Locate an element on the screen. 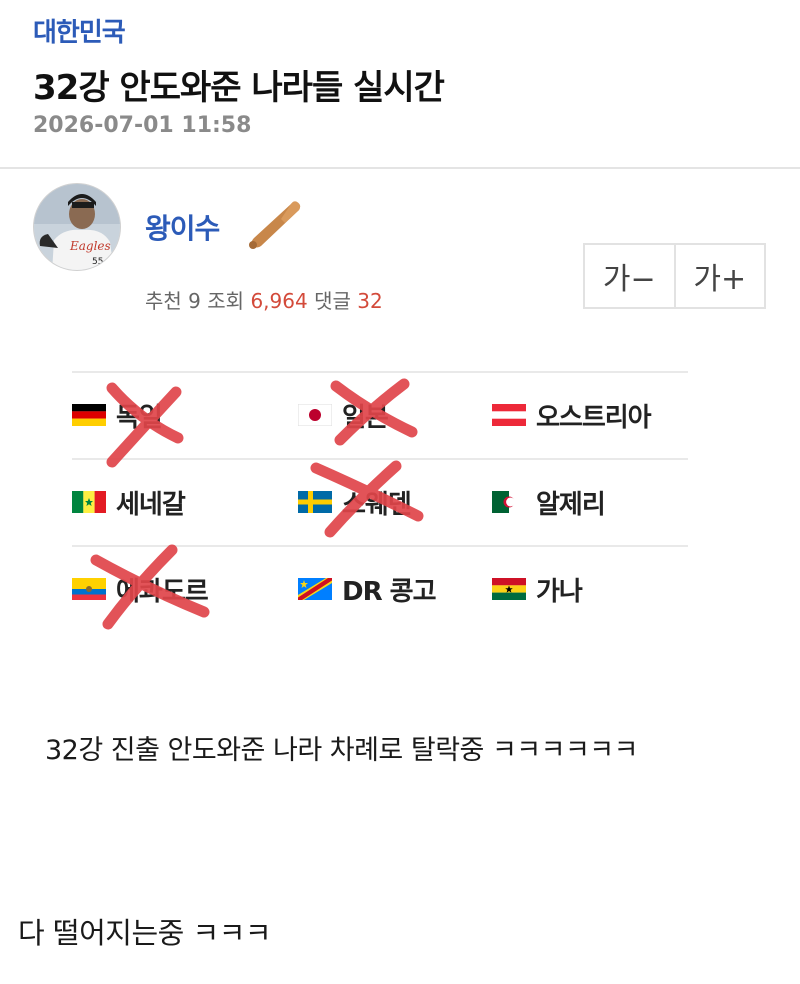 This screenshot has height=984, width=800. country-ecuador: 에콰도르 is located at coordinates (140, 589).